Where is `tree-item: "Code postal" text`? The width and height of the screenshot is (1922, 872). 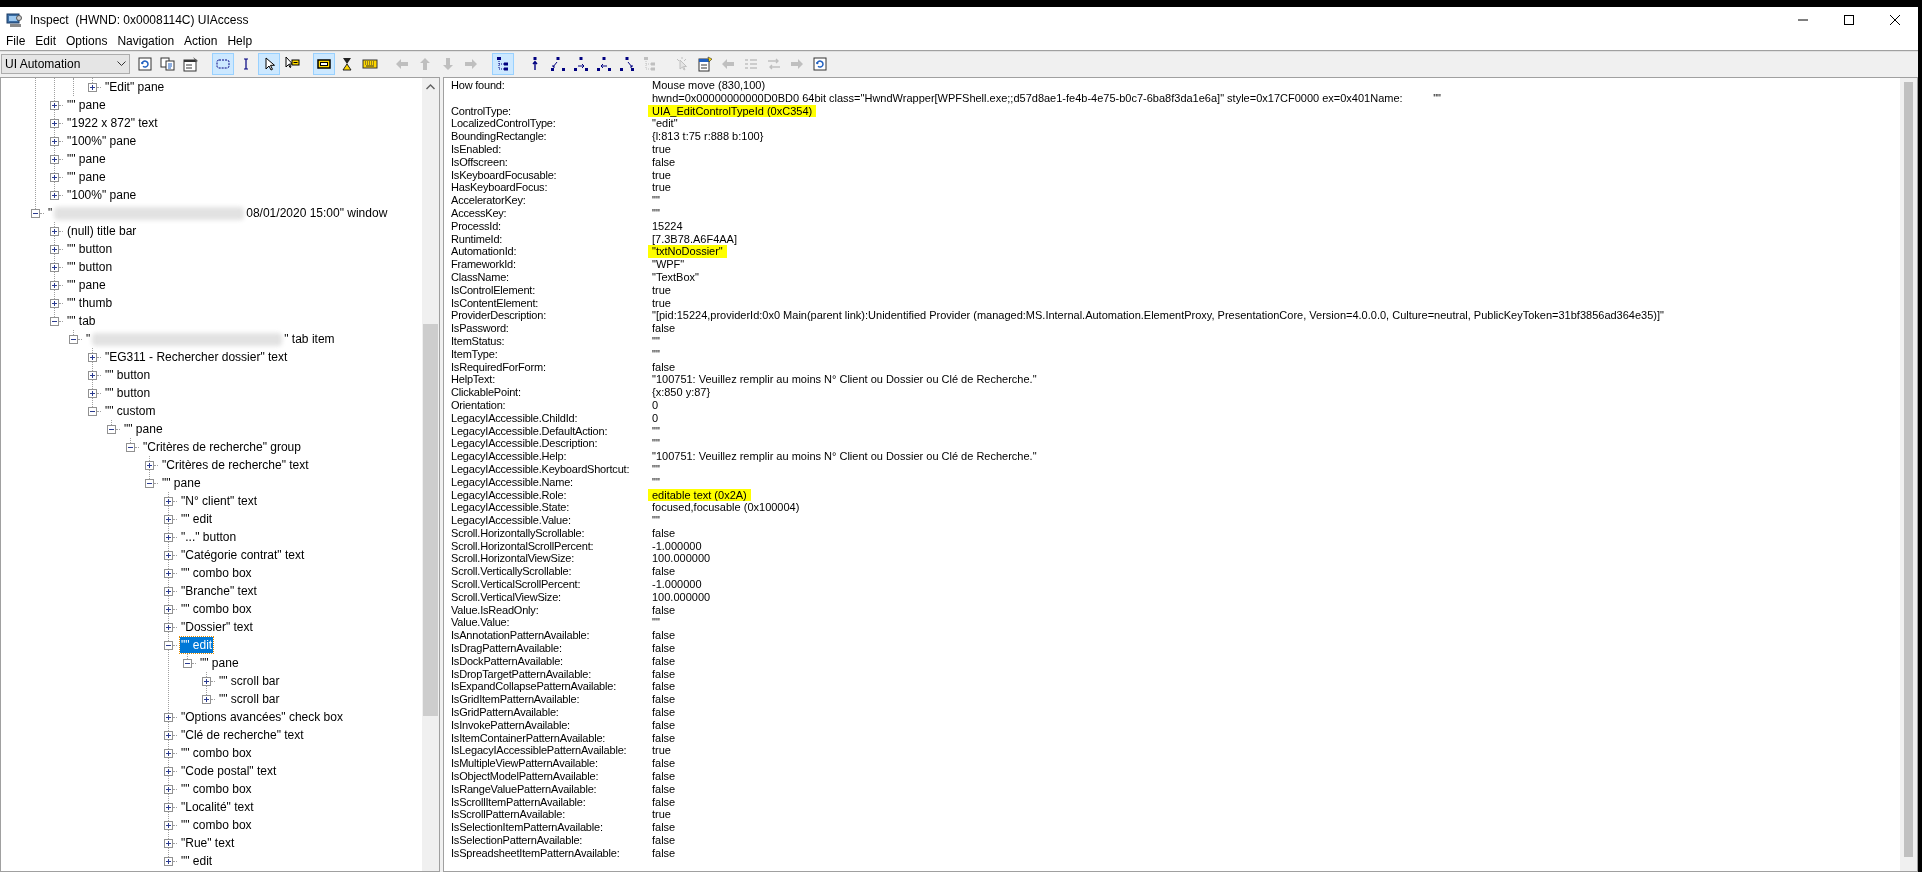
tree-item: "Code postal" text is located at coordinates (229, 771).